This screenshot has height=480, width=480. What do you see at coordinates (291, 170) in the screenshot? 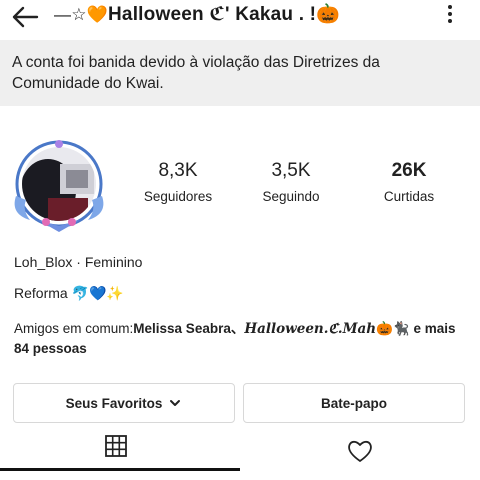
I see `stat-value: 3,5K` at bounding box center [291, 170].